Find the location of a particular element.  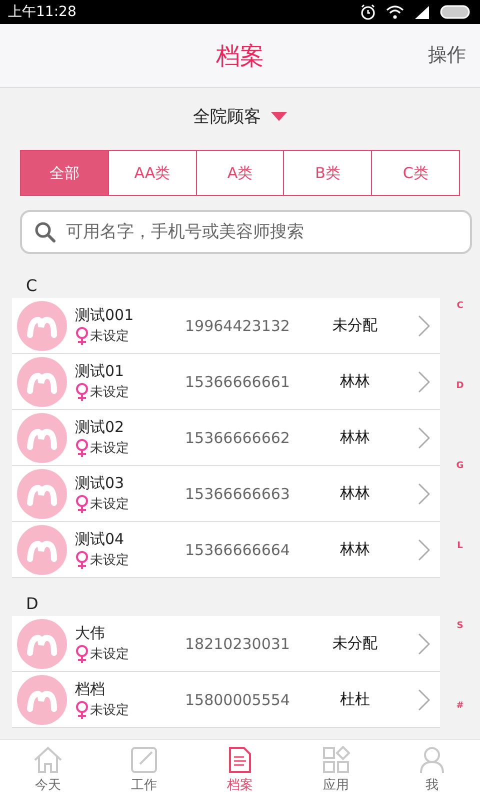

index-letter: L is located at coordinates (460, 546).